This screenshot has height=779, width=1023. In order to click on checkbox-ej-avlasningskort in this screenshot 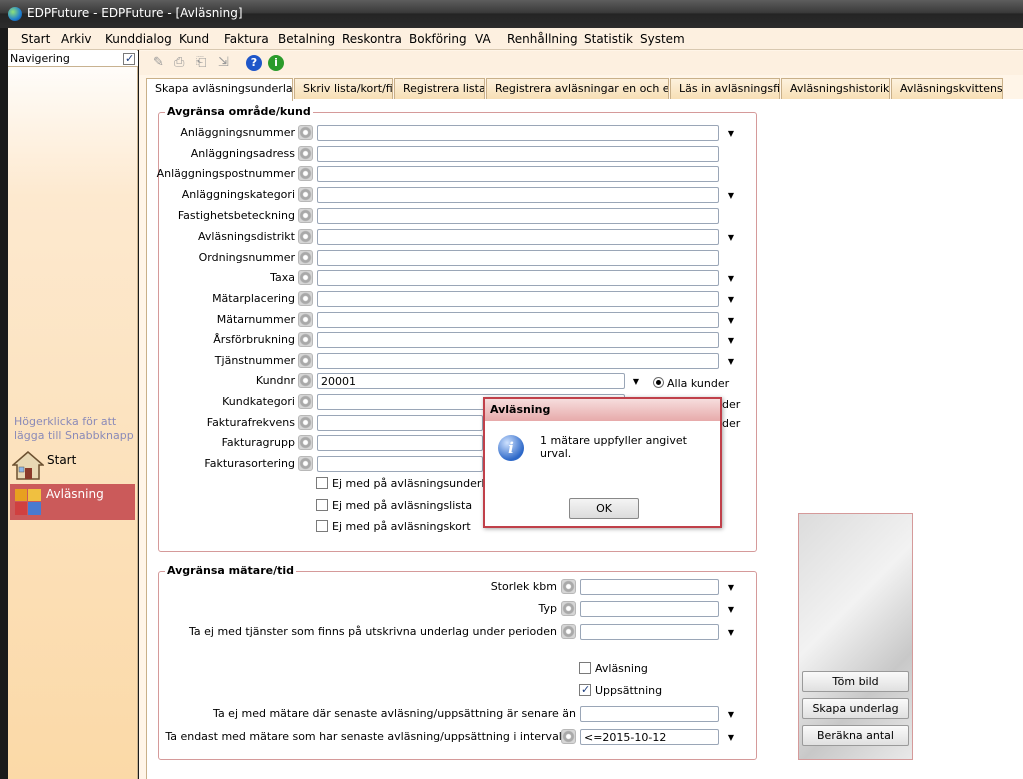, I will do `click(322, 526)`.